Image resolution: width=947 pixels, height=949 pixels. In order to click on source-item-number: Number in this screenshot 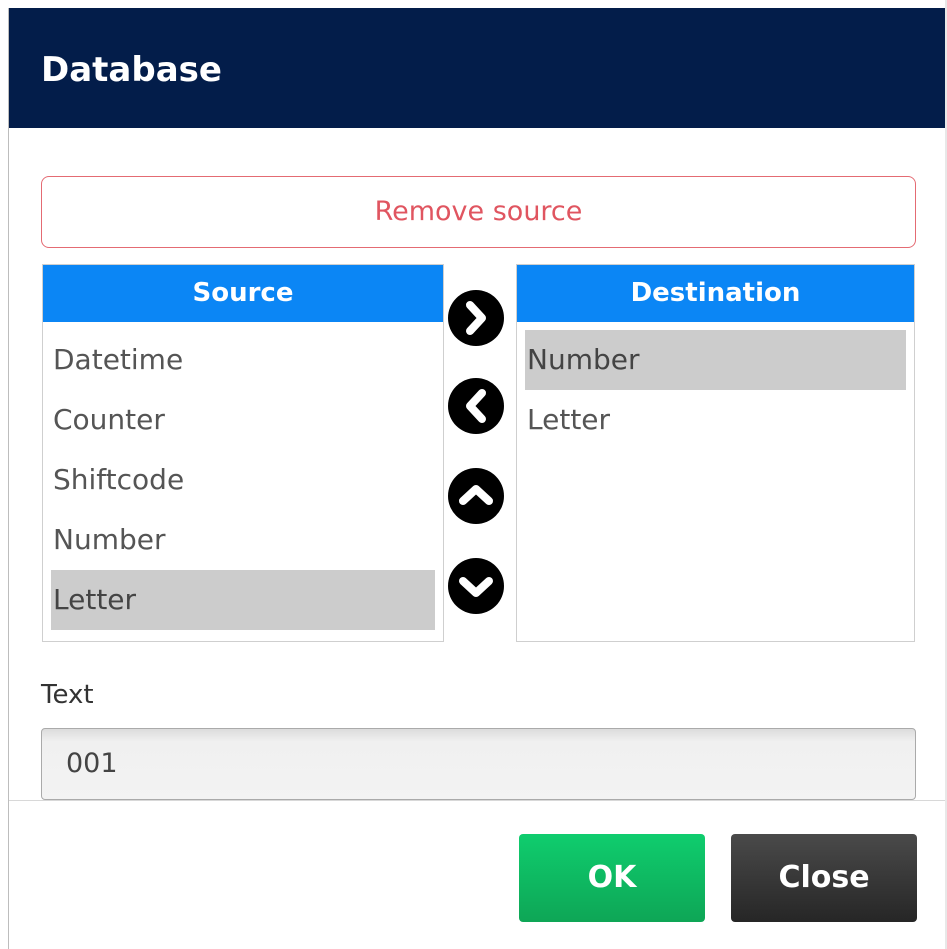, I will do `click(243, 540)`.